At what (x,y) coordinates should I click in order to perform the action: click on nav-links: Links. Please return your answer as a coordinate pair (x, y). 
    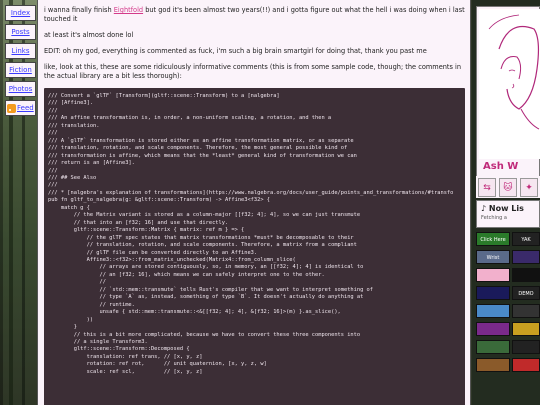
    Looking at the image, I should click on (20, 51).